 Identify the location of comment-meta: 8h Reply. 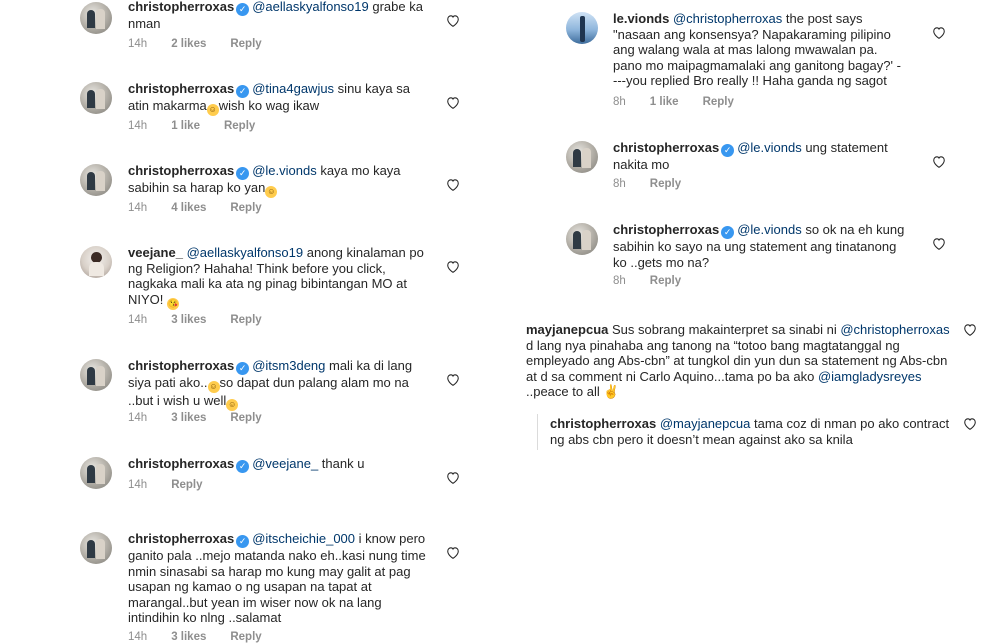
(659, 281).